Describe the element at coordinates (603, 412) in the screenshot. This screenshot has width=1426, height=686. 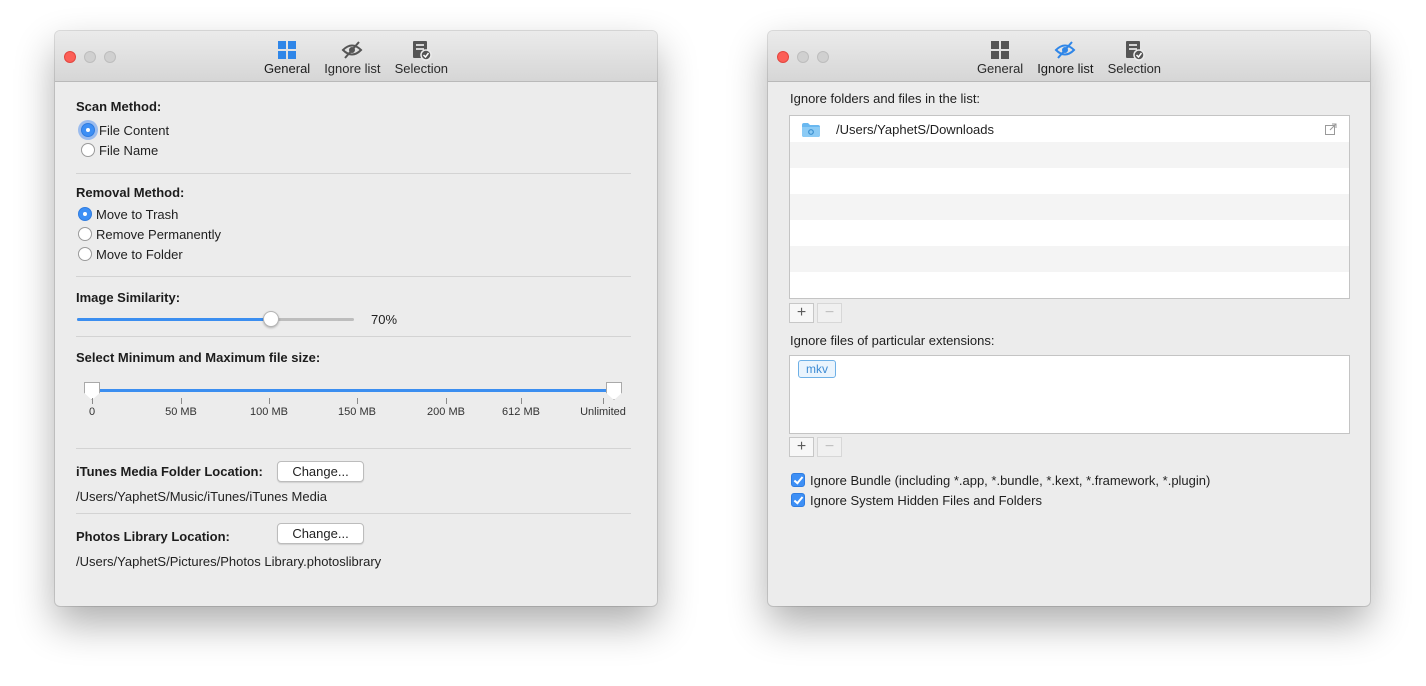
I see `tick-label: Unlimited` at that location.